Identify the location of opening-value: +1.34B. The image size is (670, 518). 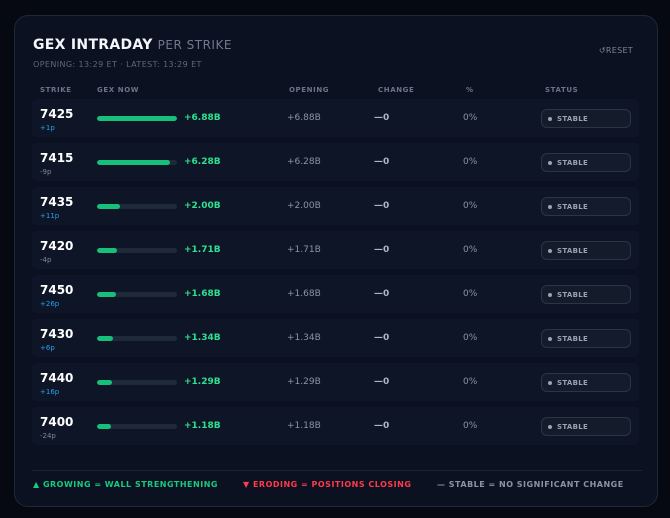
(304, 338).